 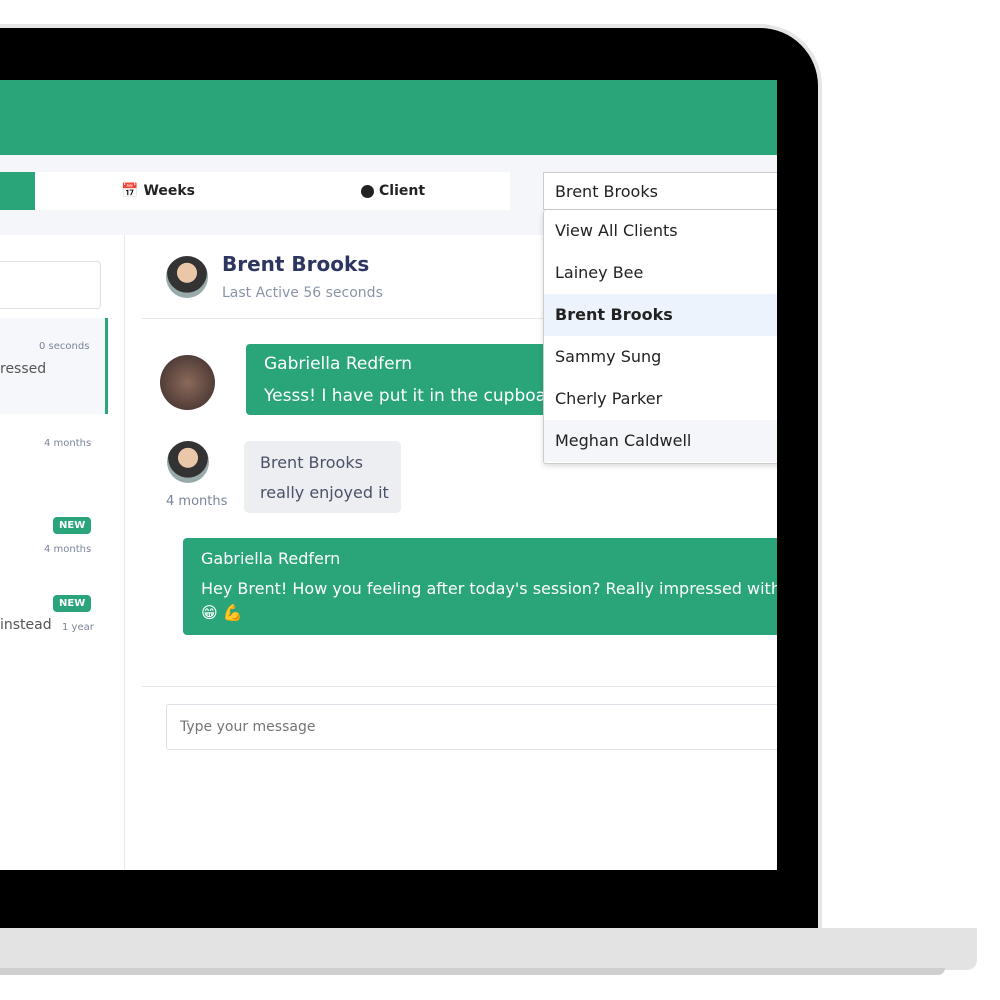 What do you see at coordinates (158, 191) in the screenshot?
I see `tab-weeks: 📅 Weeks` at bounding box center [158, 191].